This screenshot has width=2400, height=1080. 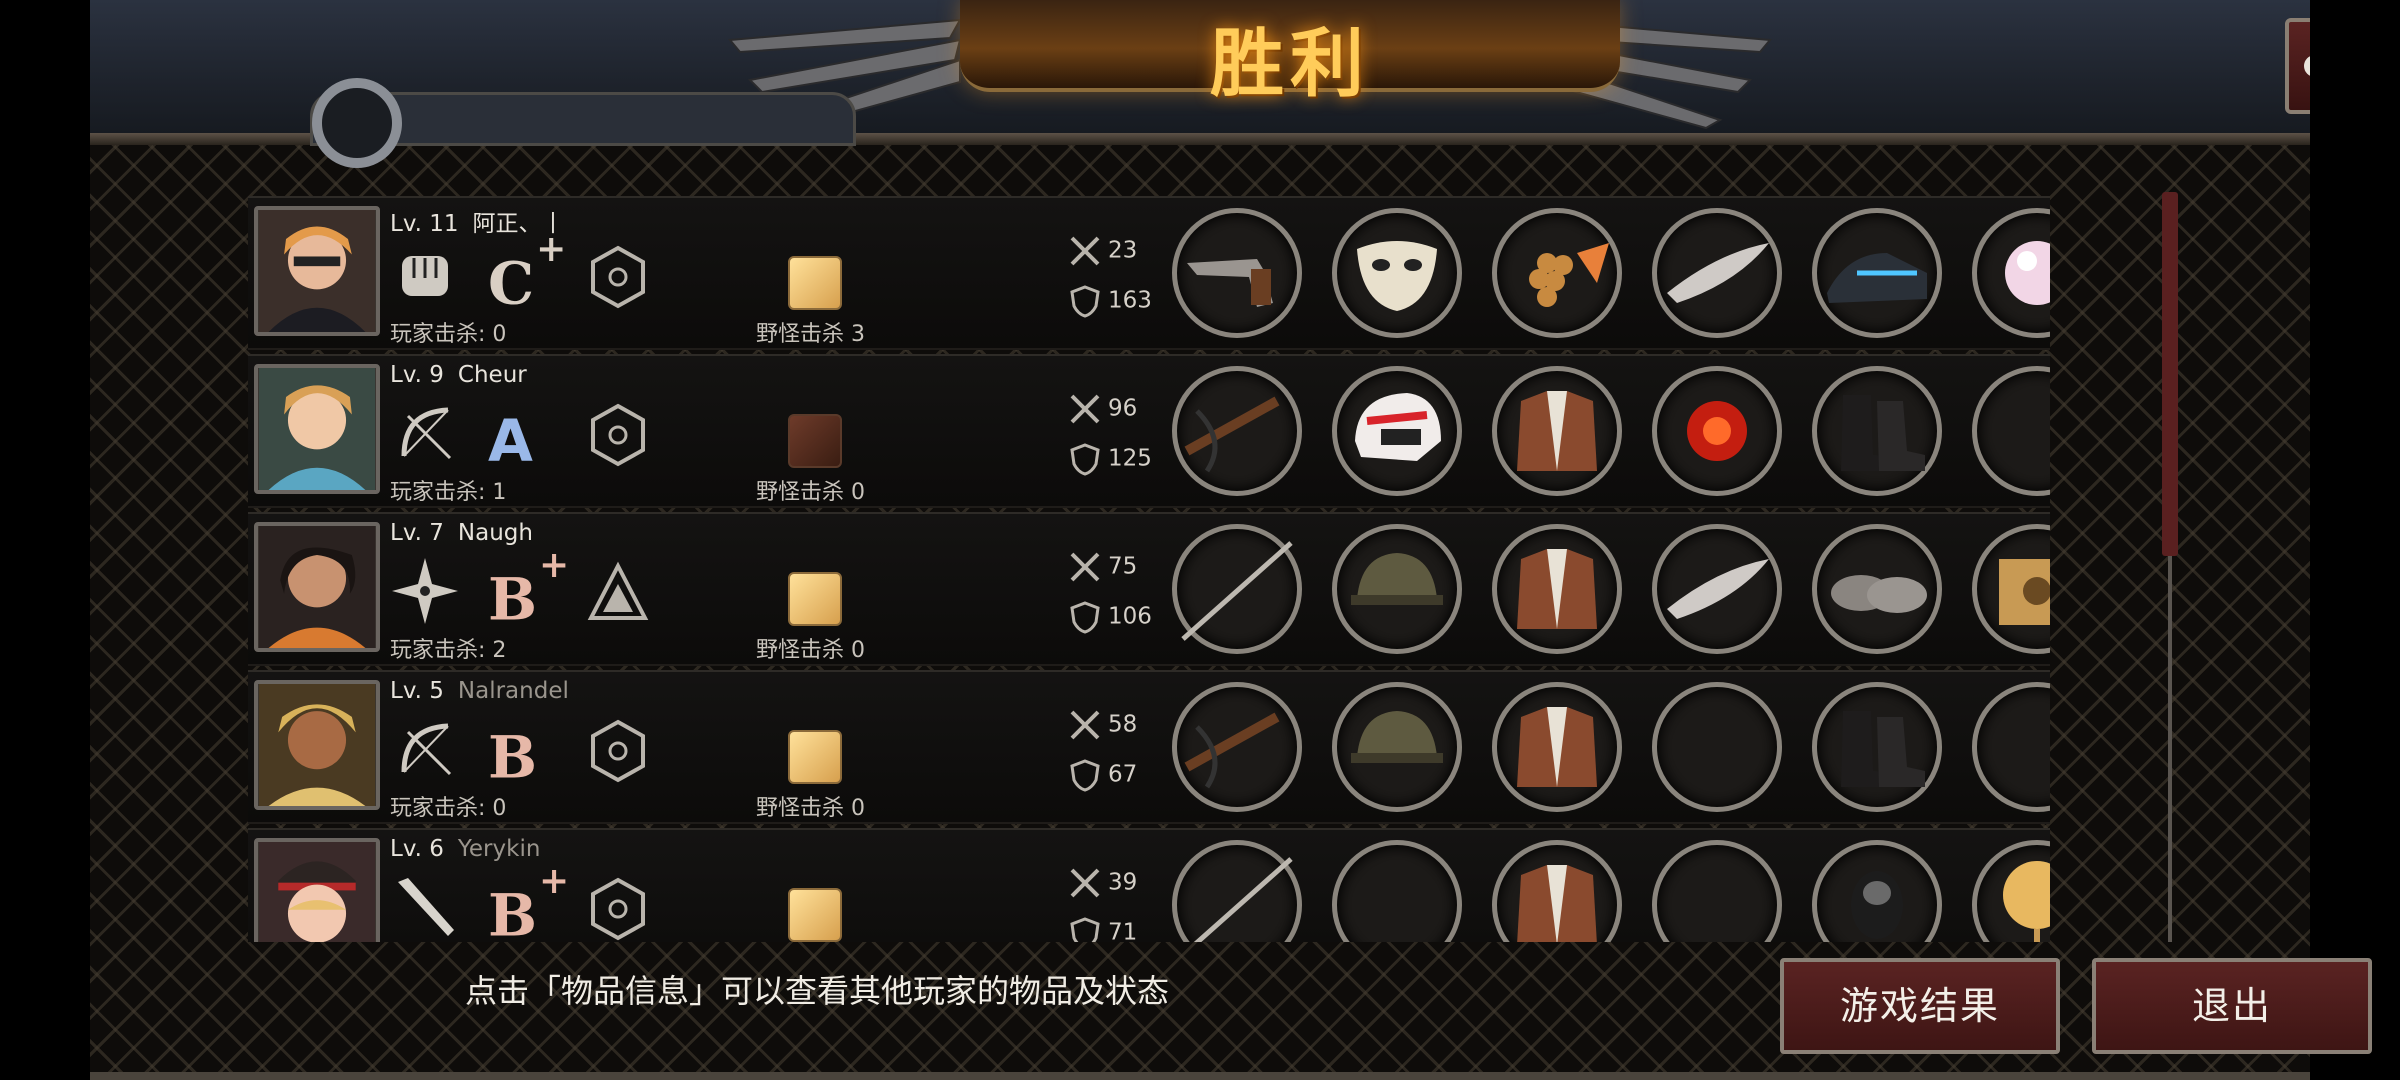 I want to click on defense-stat: 163, so click(x=1110, y=301).